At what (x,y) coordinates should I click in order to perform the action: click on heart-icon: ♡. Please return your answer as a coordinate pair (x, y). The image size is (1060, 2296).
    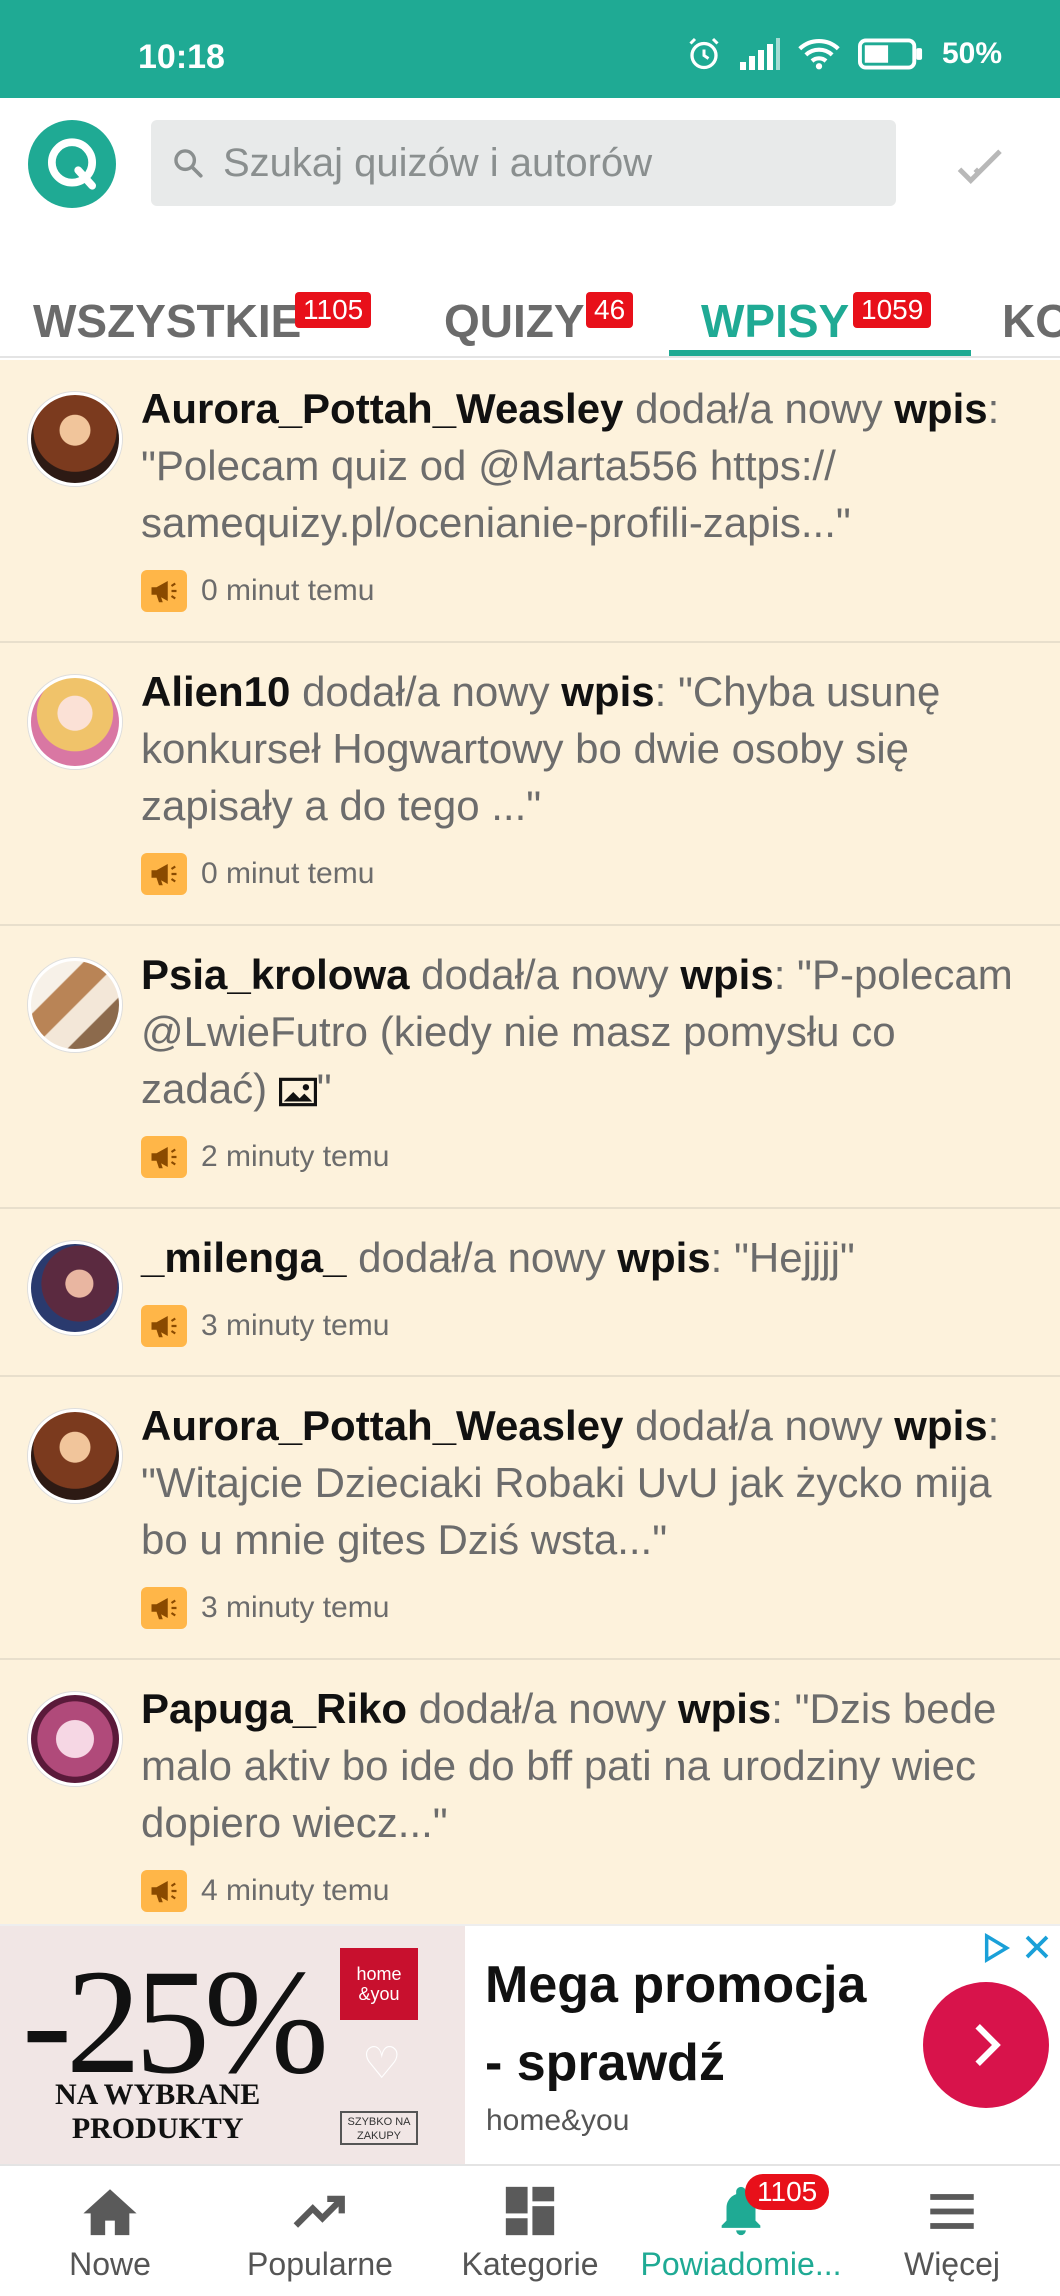
    Looking at the image, I should click on (382, 2063).